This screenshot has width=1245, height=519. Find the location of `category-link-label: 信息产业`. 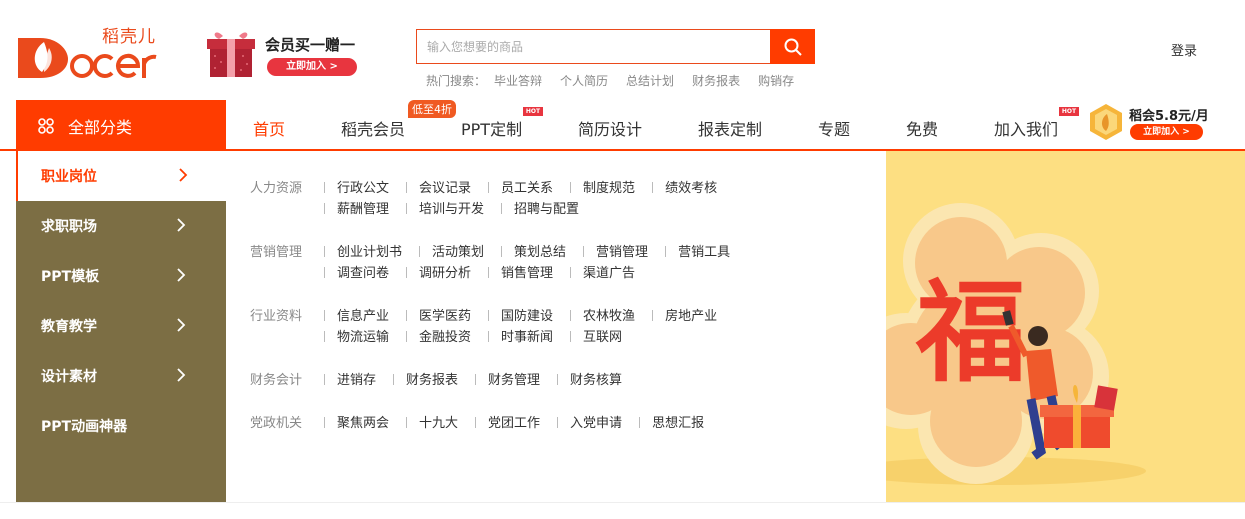

category-link-label: 信息产业 is located at coordinates (363, 316).